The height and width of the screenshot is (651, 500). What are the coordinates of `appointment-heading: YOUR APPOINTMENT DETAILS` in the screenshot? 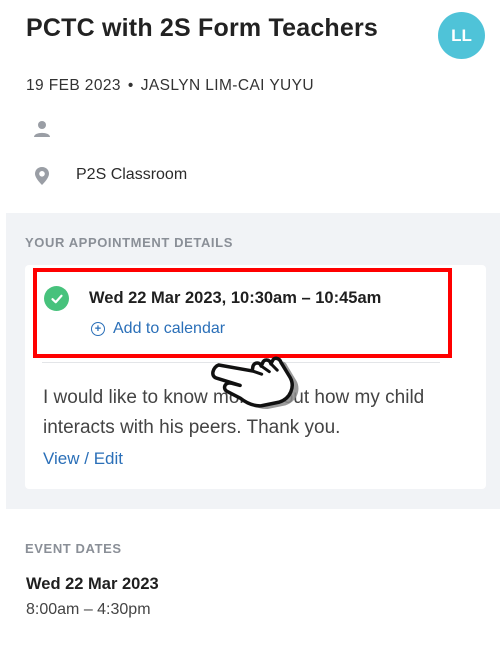 It's located at (129, 242).